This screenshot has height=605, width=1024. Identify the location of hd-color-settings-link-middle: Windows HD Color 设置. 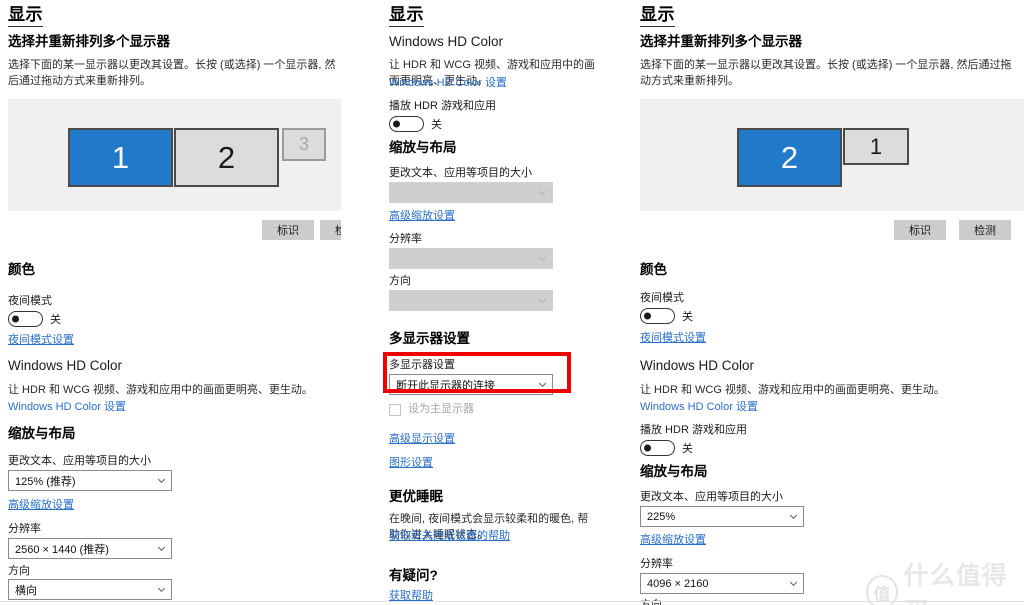
(448, 83).